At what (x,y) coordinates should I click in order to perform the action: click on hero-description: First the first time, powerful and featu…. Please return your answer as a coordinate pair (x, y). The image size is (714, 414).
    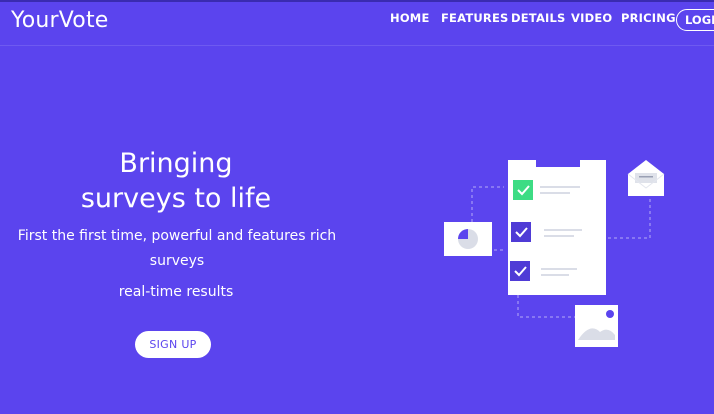
    Looking at the image, I should click on (177, 249).